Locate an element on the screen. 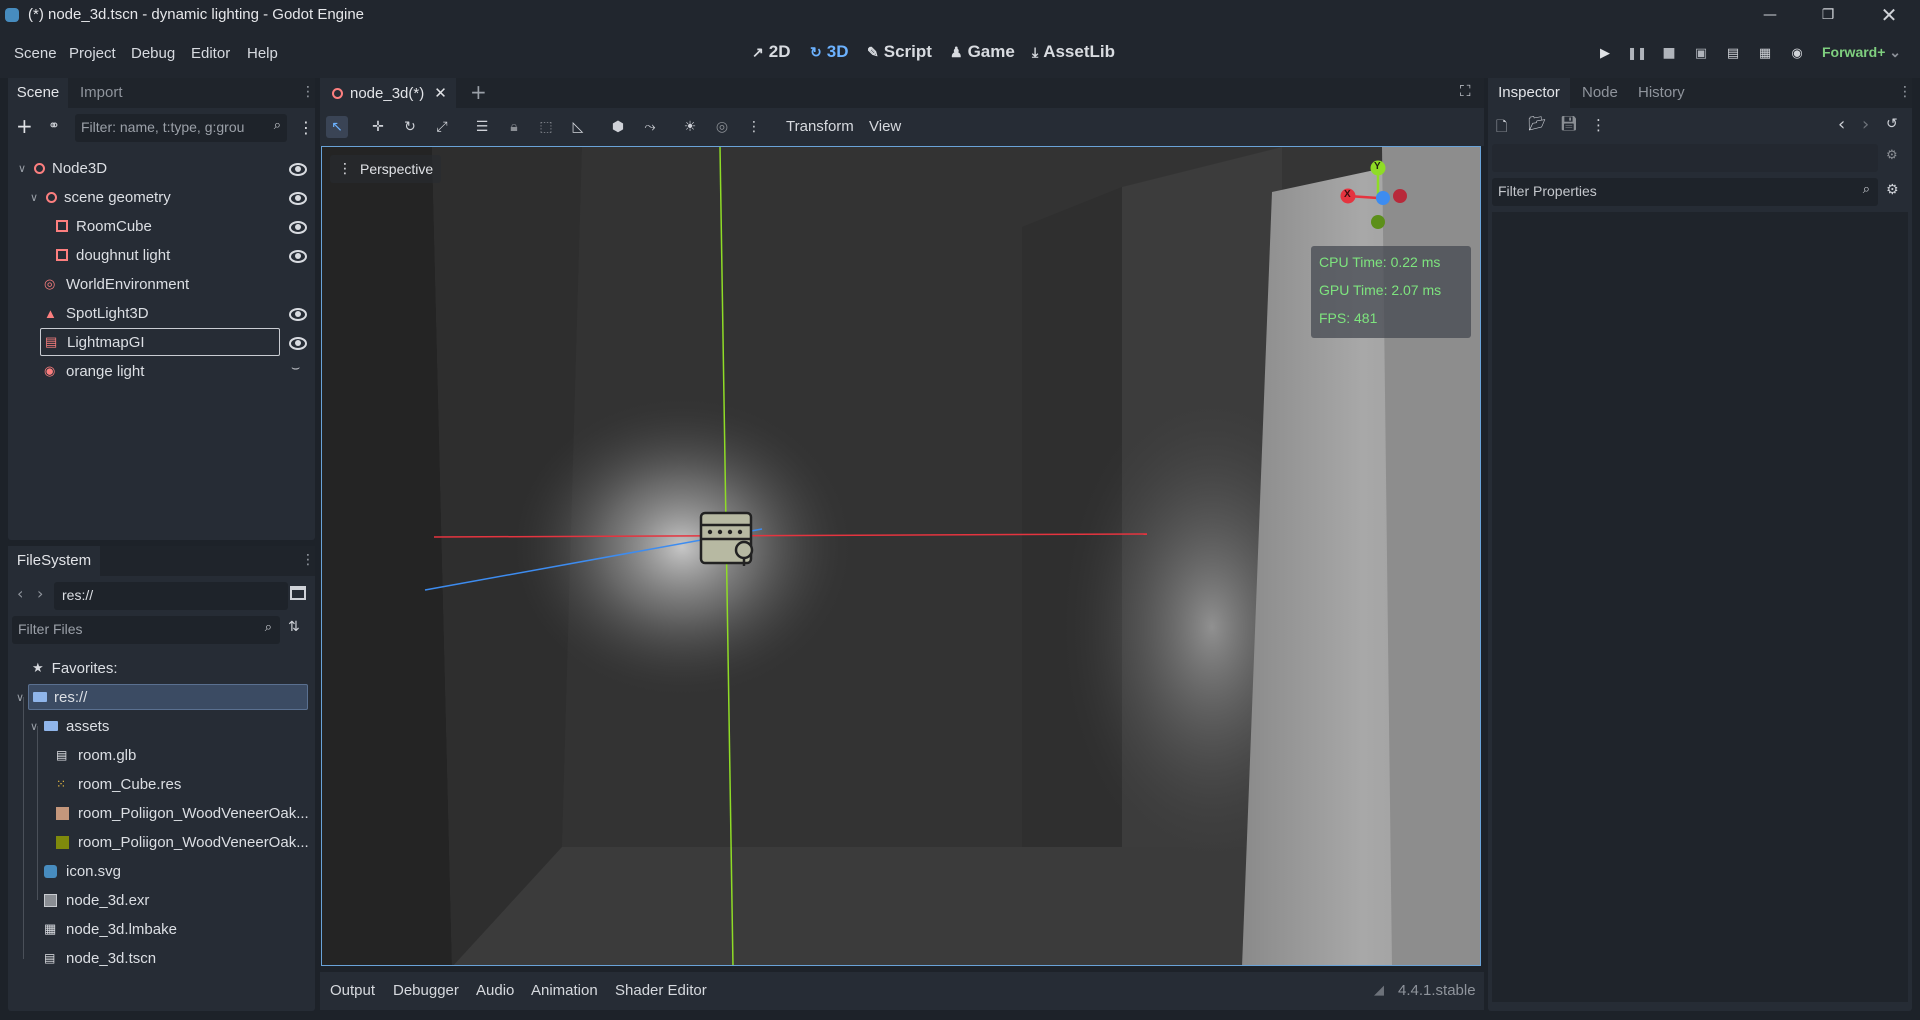  file-item-room-cube-res: ⁙ room_Cube.res is located at coordinates (118, 784).